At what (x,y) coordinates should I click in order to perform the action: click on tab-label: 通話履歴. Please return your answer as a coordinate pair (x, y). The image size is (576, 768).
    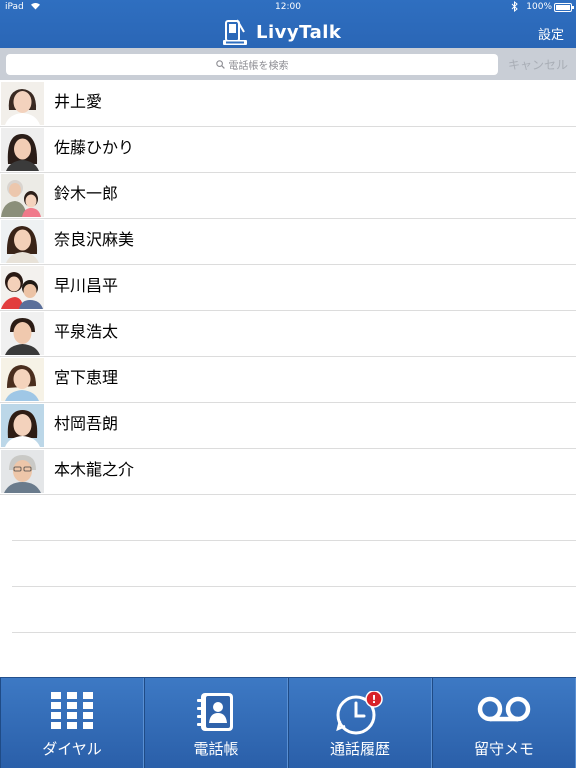
    Looking at the image, I should click on (359, 749).